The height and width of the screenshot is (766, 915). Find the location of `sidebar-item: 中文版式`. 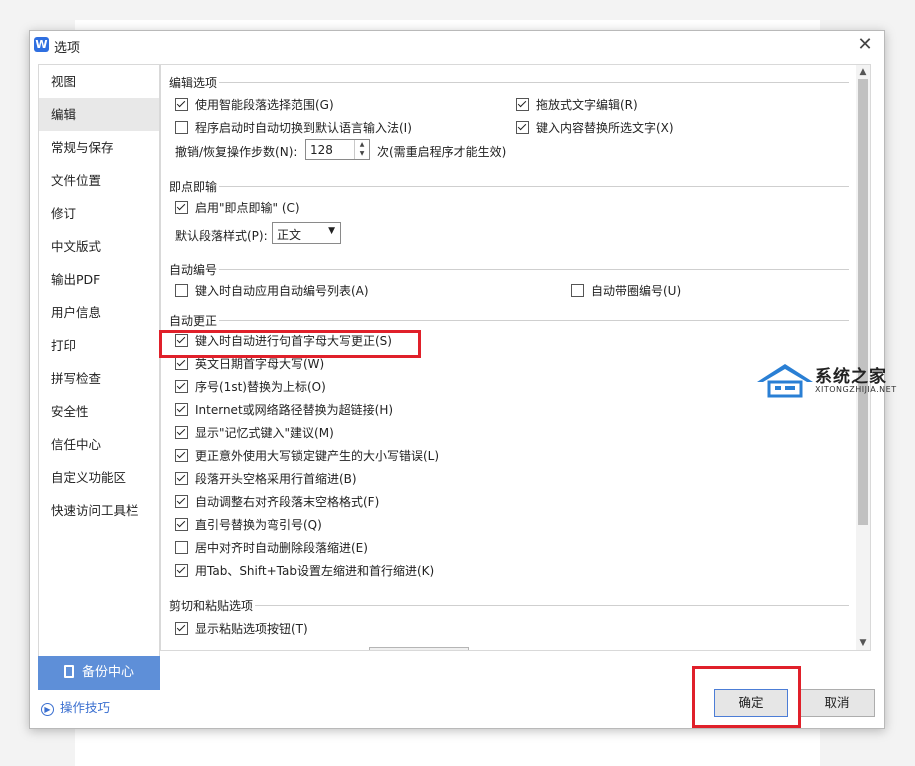

sidebar-item: 中文版式 is located at coordinates (99, 246).